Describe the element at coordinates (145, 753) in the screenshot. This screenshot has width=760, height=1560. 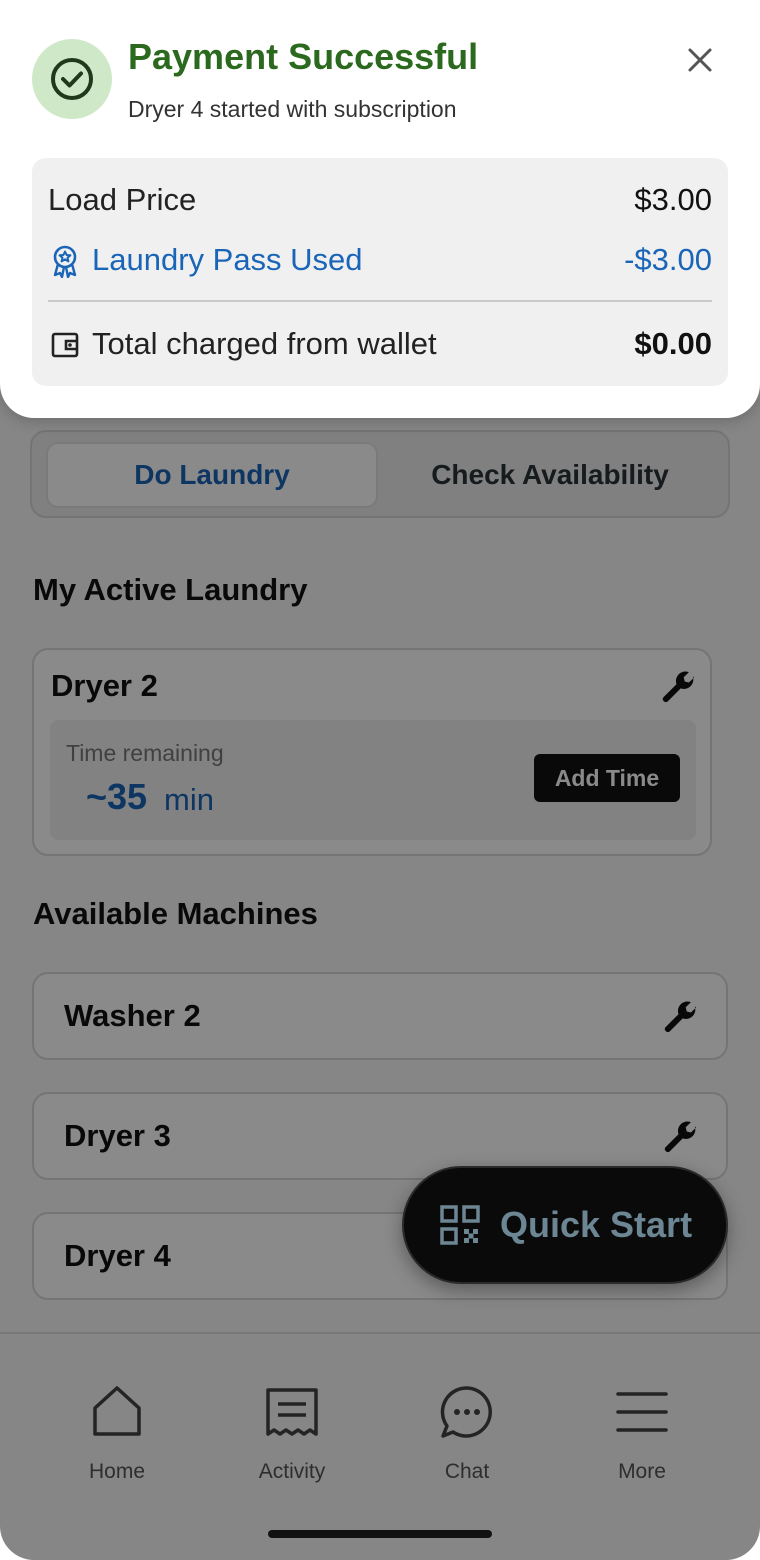
I see `time-remaining-label: Time remaining` at that location.